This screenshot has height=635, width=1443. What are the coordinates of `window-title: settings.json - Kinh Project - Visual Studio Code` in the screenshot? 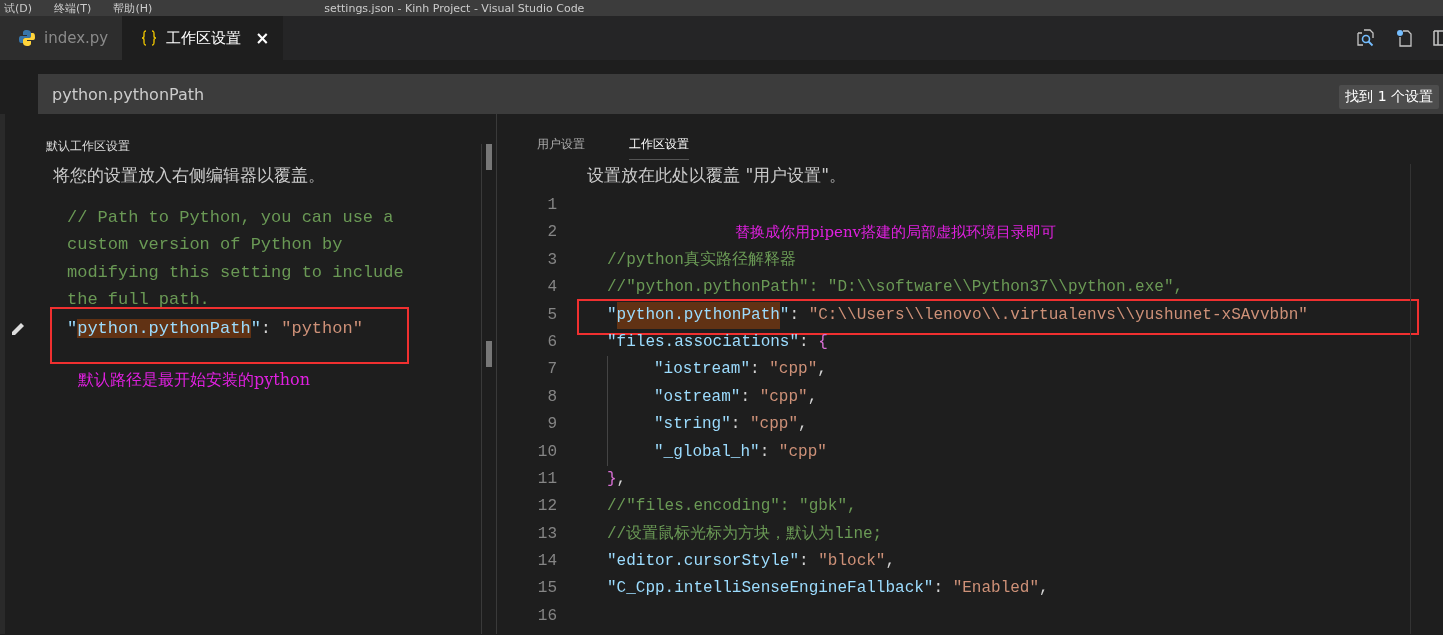 It's located at (454, 8).